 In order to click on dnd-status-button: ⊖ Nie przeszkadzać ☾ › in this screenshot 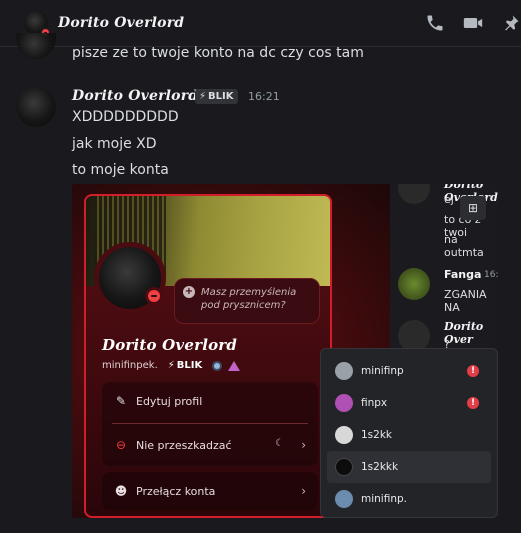, I will do `click(210, 445)`.